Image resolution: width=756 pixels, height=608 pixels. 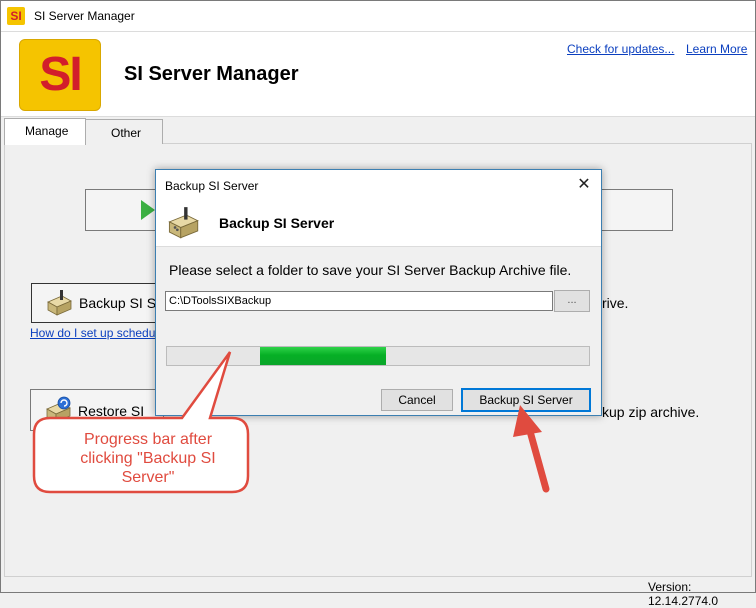 I want to click on backup-progress-bar, so click(x=378, y=356).